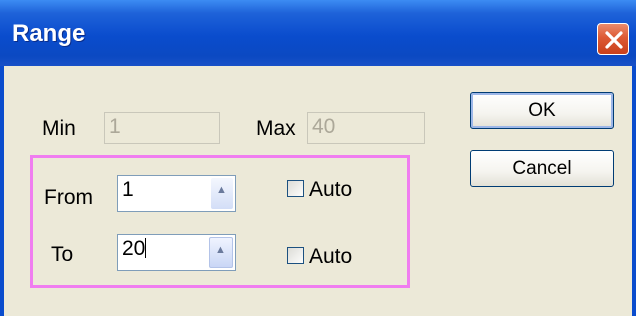  Describe the element at coordinates (2, 191) in the screenshot. I see `window-frame-left` at that location.